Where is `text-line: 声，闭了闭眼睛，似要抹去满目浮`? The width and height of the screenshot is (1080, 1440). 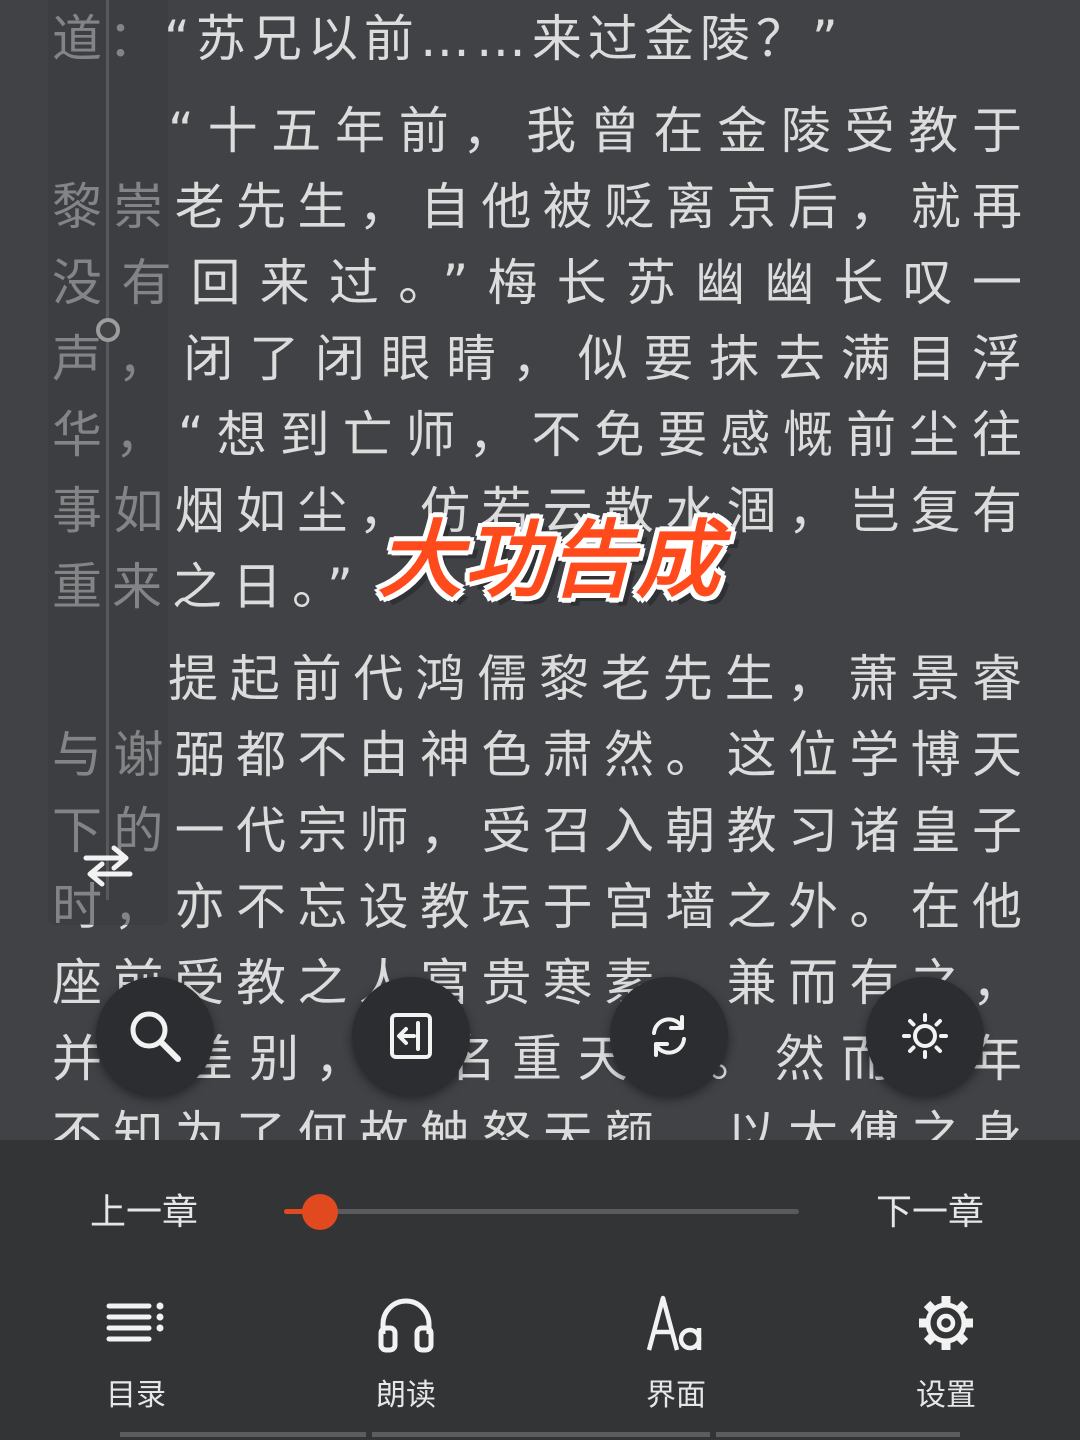
text-line: 声，闭了闭眼睛，似要抹去满目浮 is located at coordinates (542, 359).